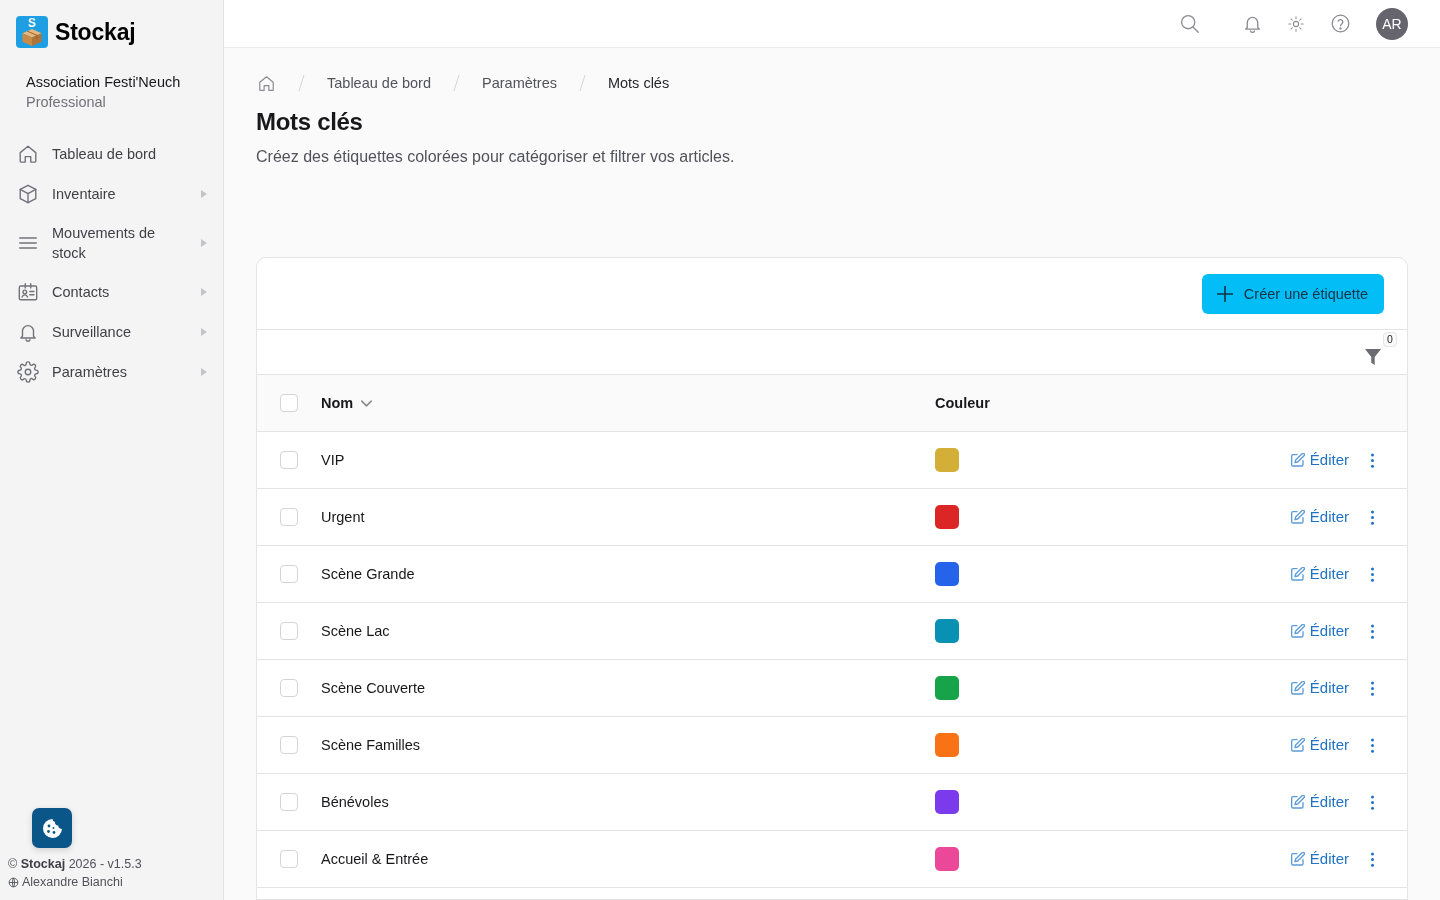  What do you see at coordinates (111, 292) in the screenshot?
I see `nav-item: Contacts` at bounding box center [111, 292].